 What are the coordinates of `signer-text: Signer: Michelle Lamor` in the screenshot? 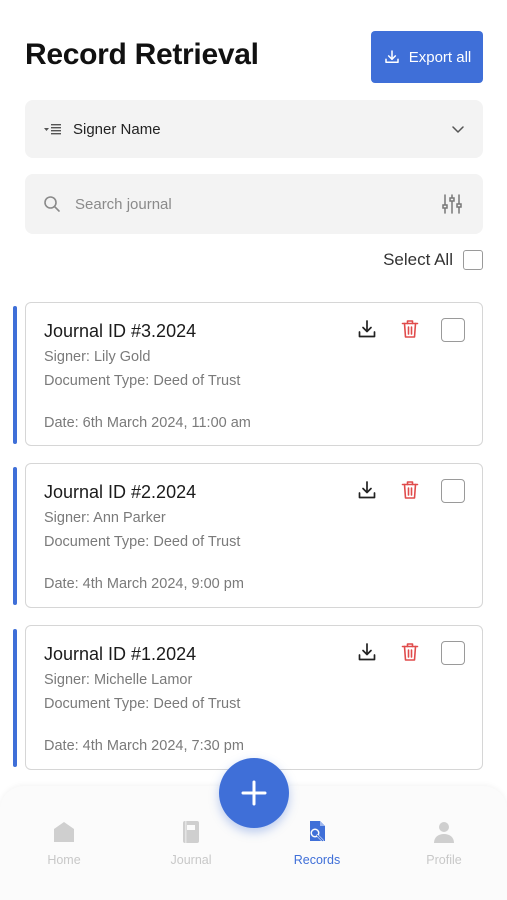 It's located at (118, 680).